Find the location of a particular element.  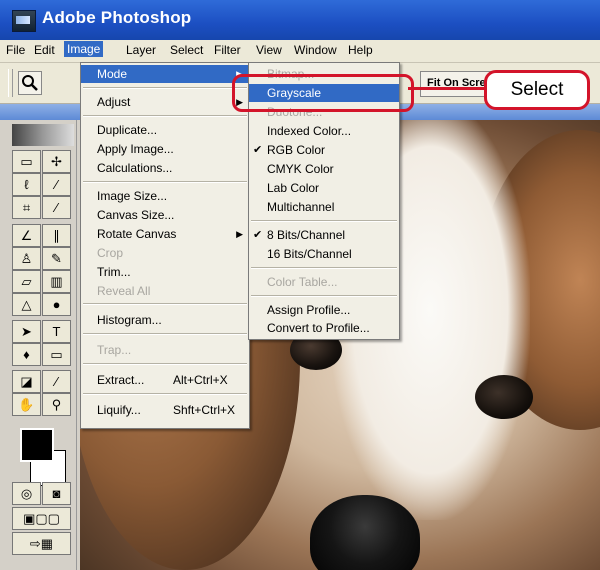

submenu-arrow-icon: ▶ is located at coordinates (239, 234).